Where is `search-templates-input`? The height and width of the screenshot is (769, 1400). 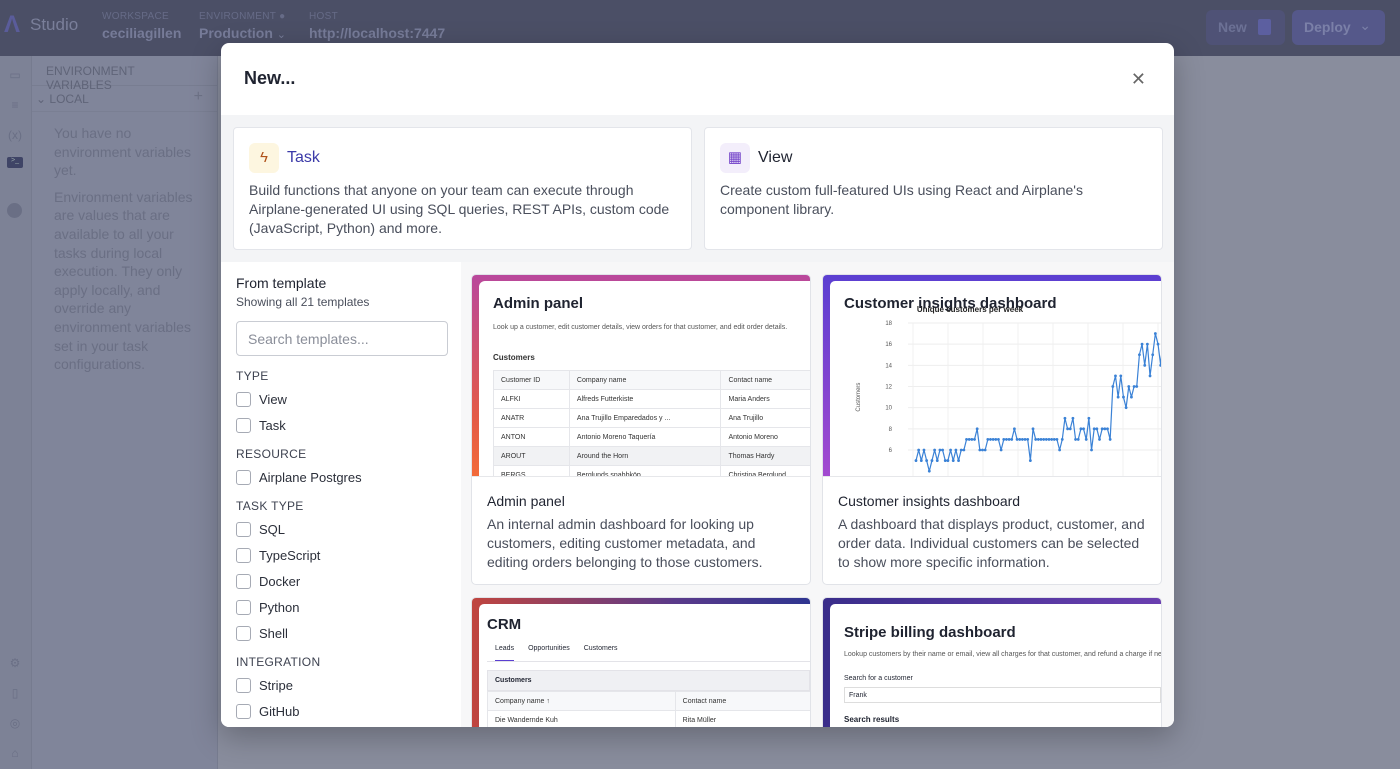
search-templates-input is located at coordinates (342, 338).